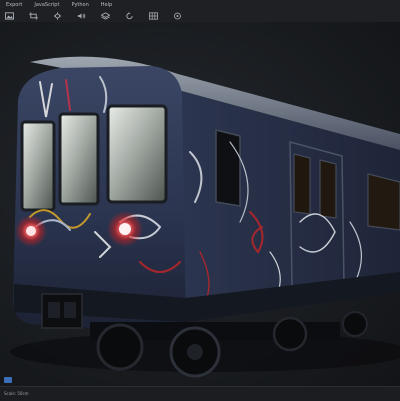 This screenshot has width=400, height=401. Describe the element at coordinates (46, 5) in the screenshot. I see `menu-item-javascript: JavaScript` at that location.